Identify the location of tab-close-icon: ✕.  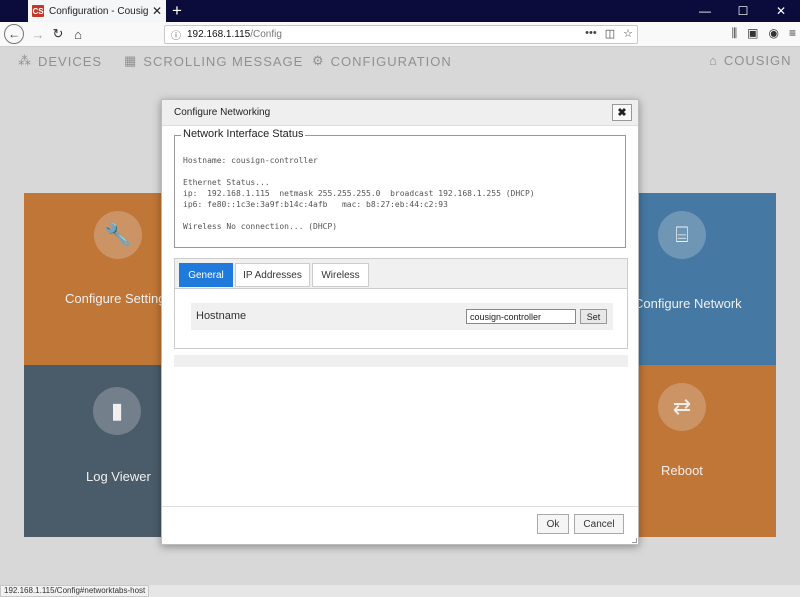
(157, 11).